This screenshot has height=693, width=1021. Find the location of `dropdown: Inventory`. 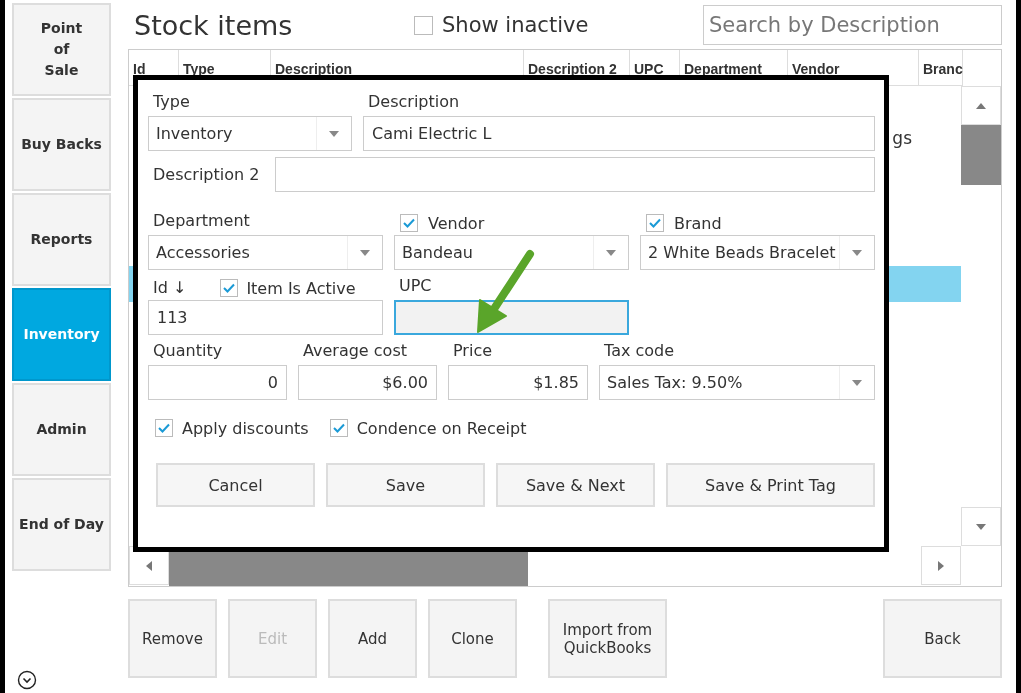

dropdown: Inventory is located at coordinates (250, 133).